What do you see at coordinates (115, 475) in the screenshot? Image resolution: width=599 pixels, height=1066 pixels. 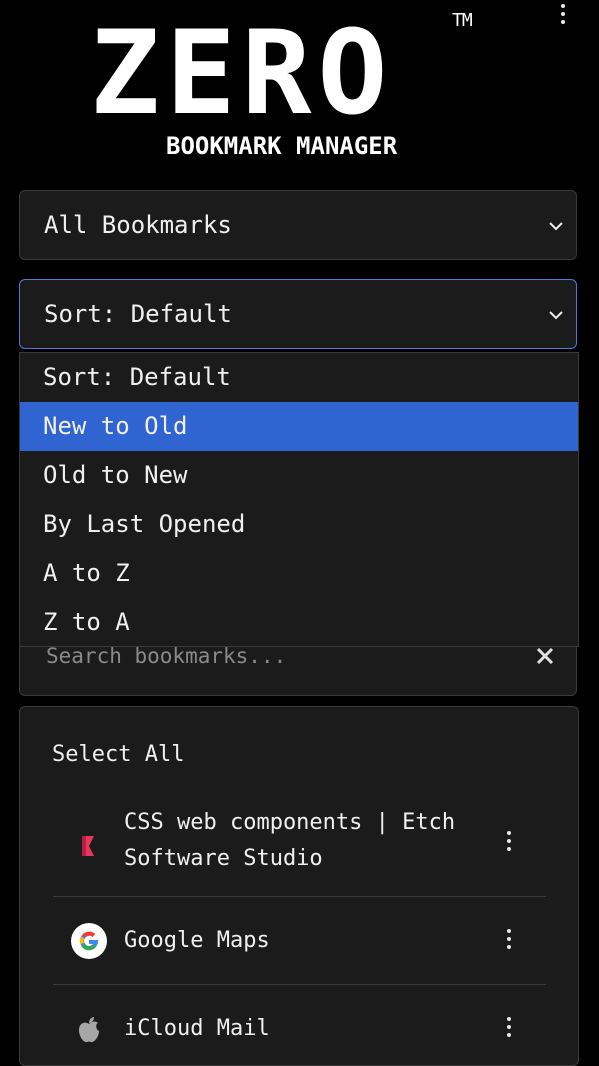 I see `sort-option-label: Old to New` at bounding box center [115, 475].